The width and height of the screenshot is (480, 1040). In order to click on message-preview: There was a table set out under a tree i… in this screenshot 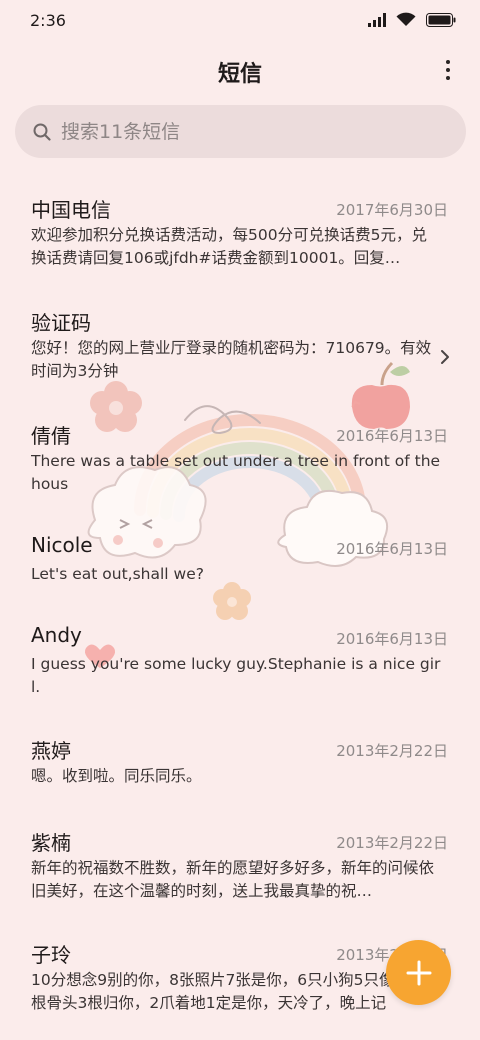, I will do `click(236, 472)`.